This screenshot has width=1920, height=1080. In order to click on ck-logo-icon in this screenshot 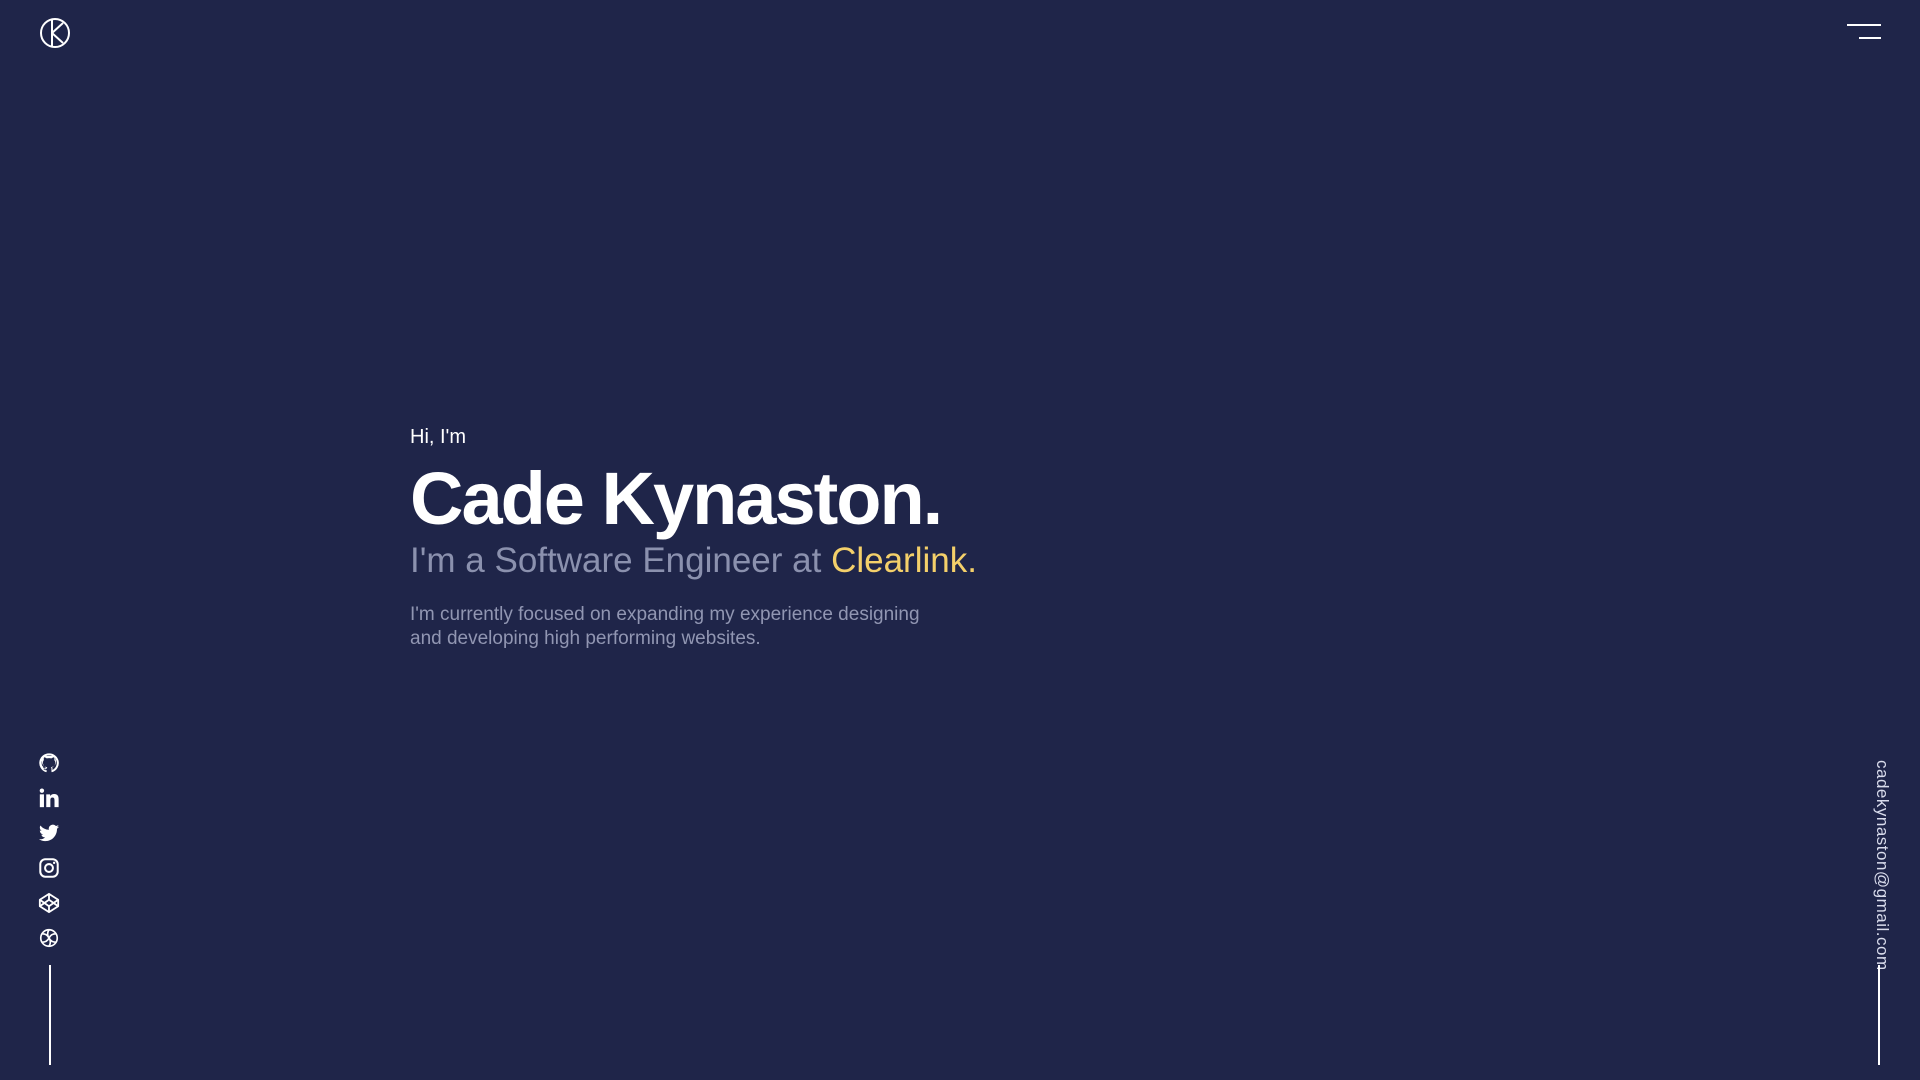, I will do `click(55, 33)`.